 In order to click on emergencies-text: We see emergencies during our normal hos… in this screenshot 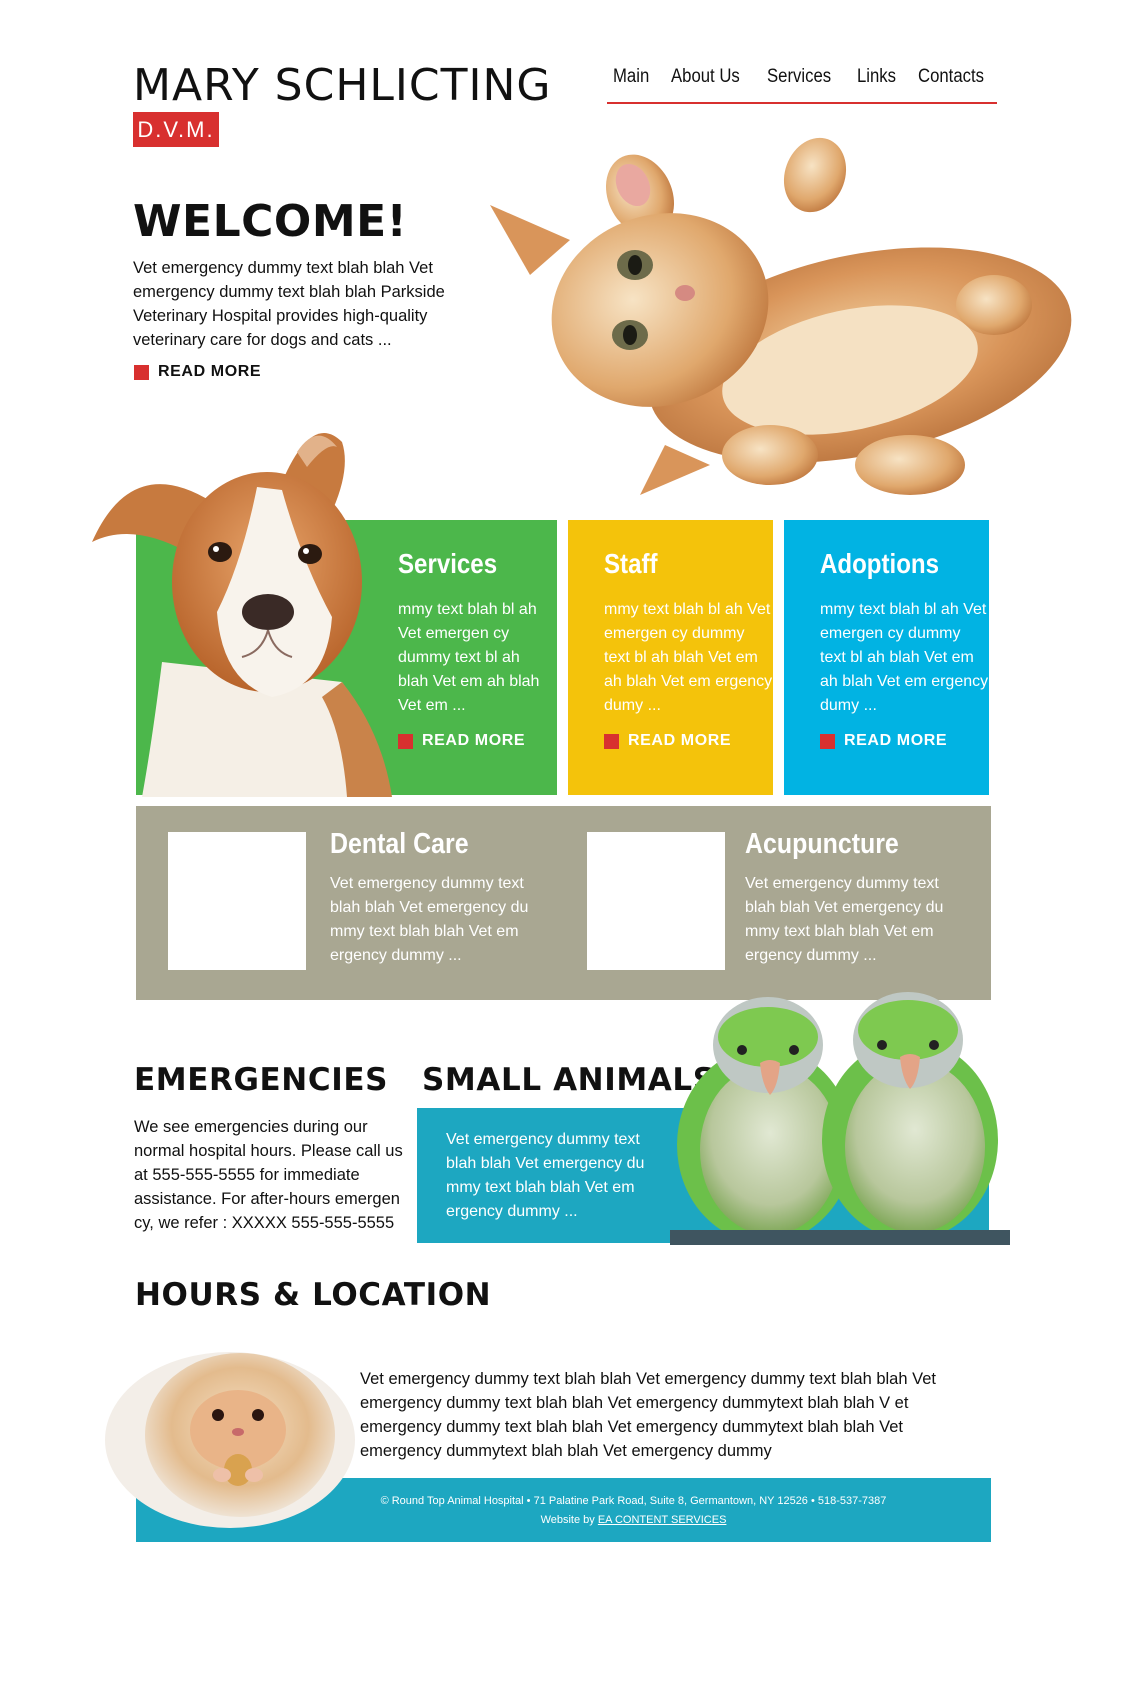, I will do `click(268, 1175)`.